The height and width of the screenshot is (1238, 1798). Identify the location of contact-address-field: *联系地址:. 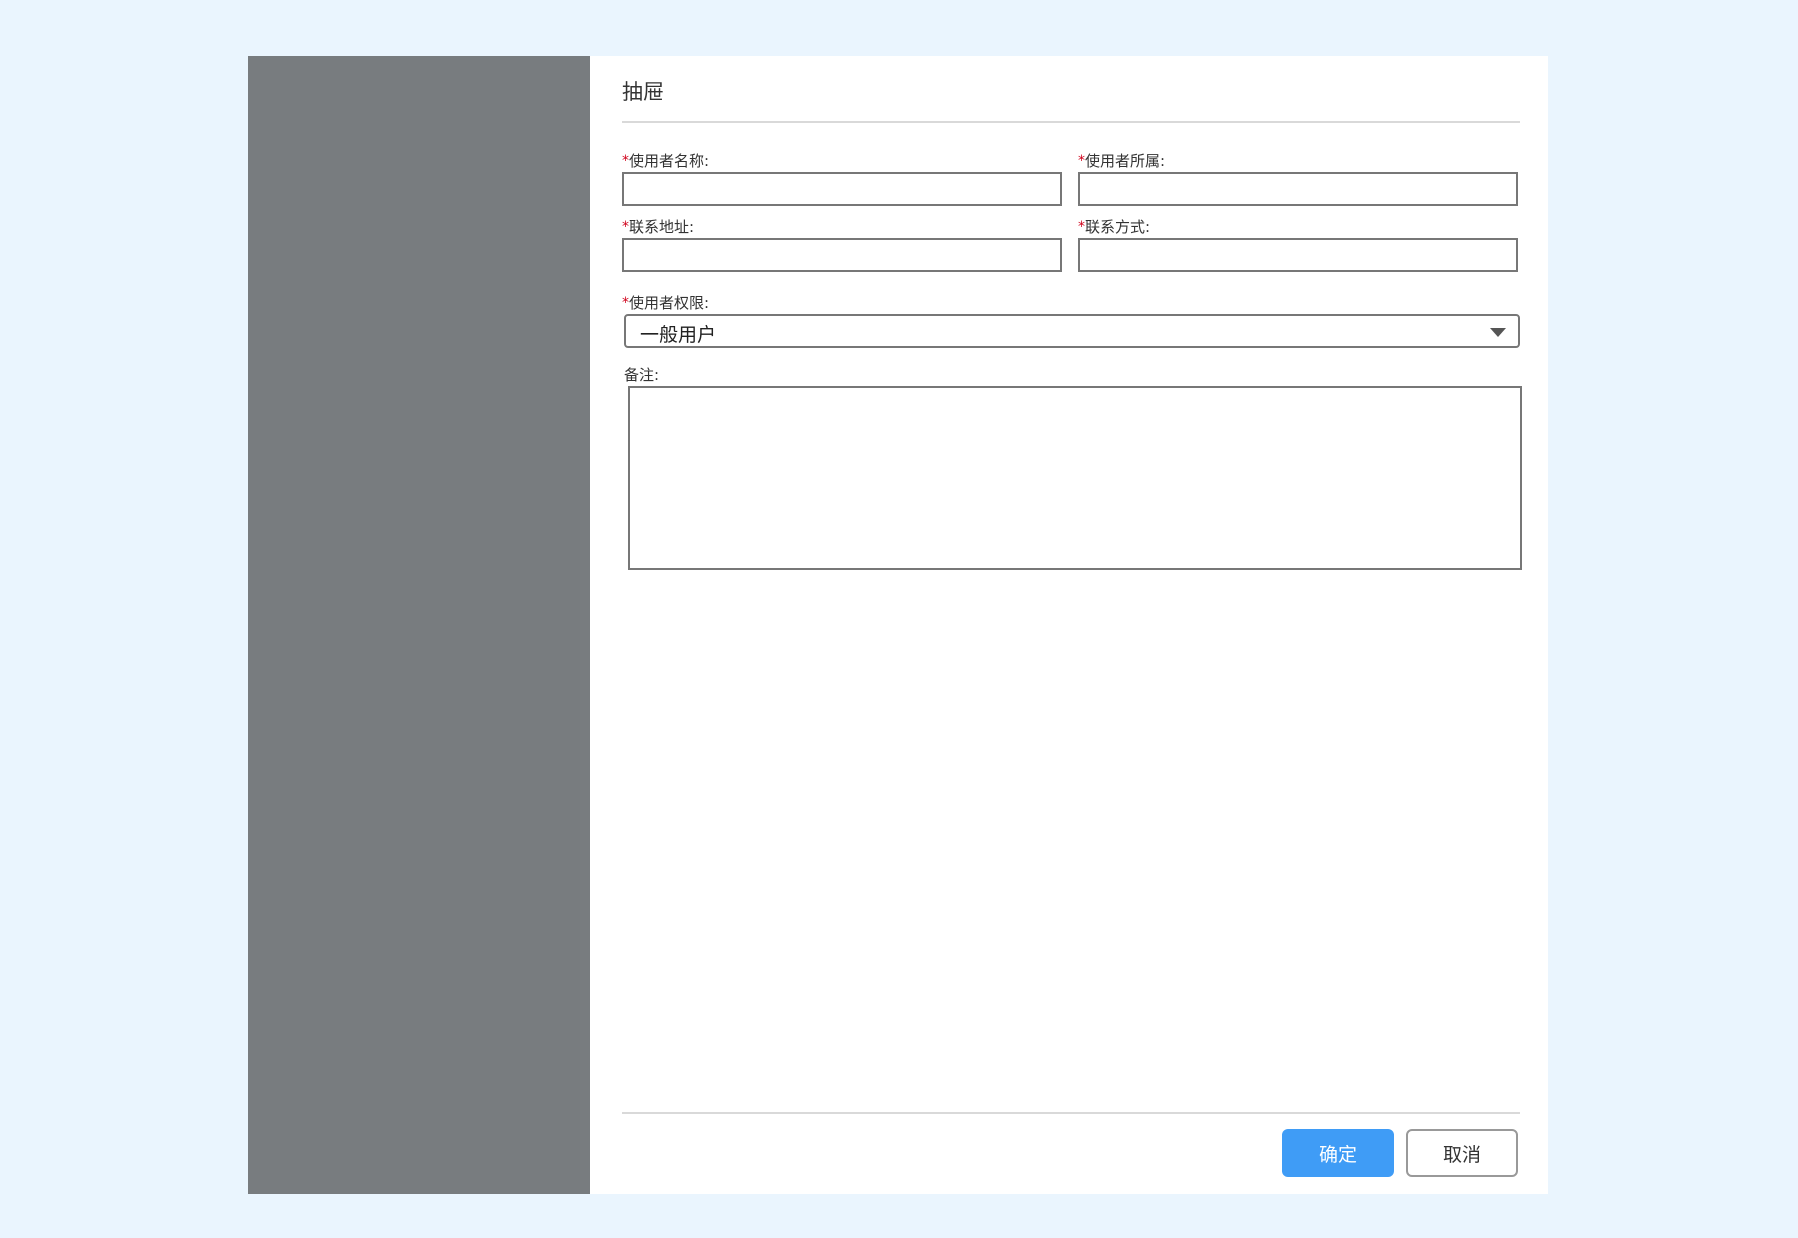
(842, 244).